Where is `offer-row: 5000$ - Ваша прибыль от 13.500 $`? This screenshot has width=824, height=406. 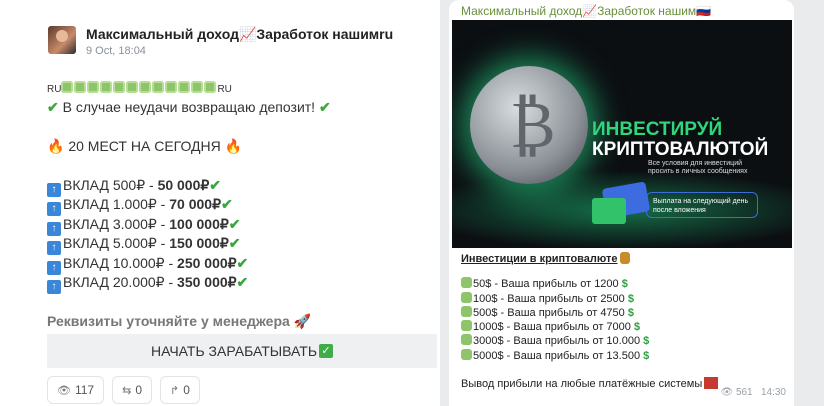
offer-row: 5000$ - Ваша прибыль от 13.500 $ is located at coordinates (626, 355).